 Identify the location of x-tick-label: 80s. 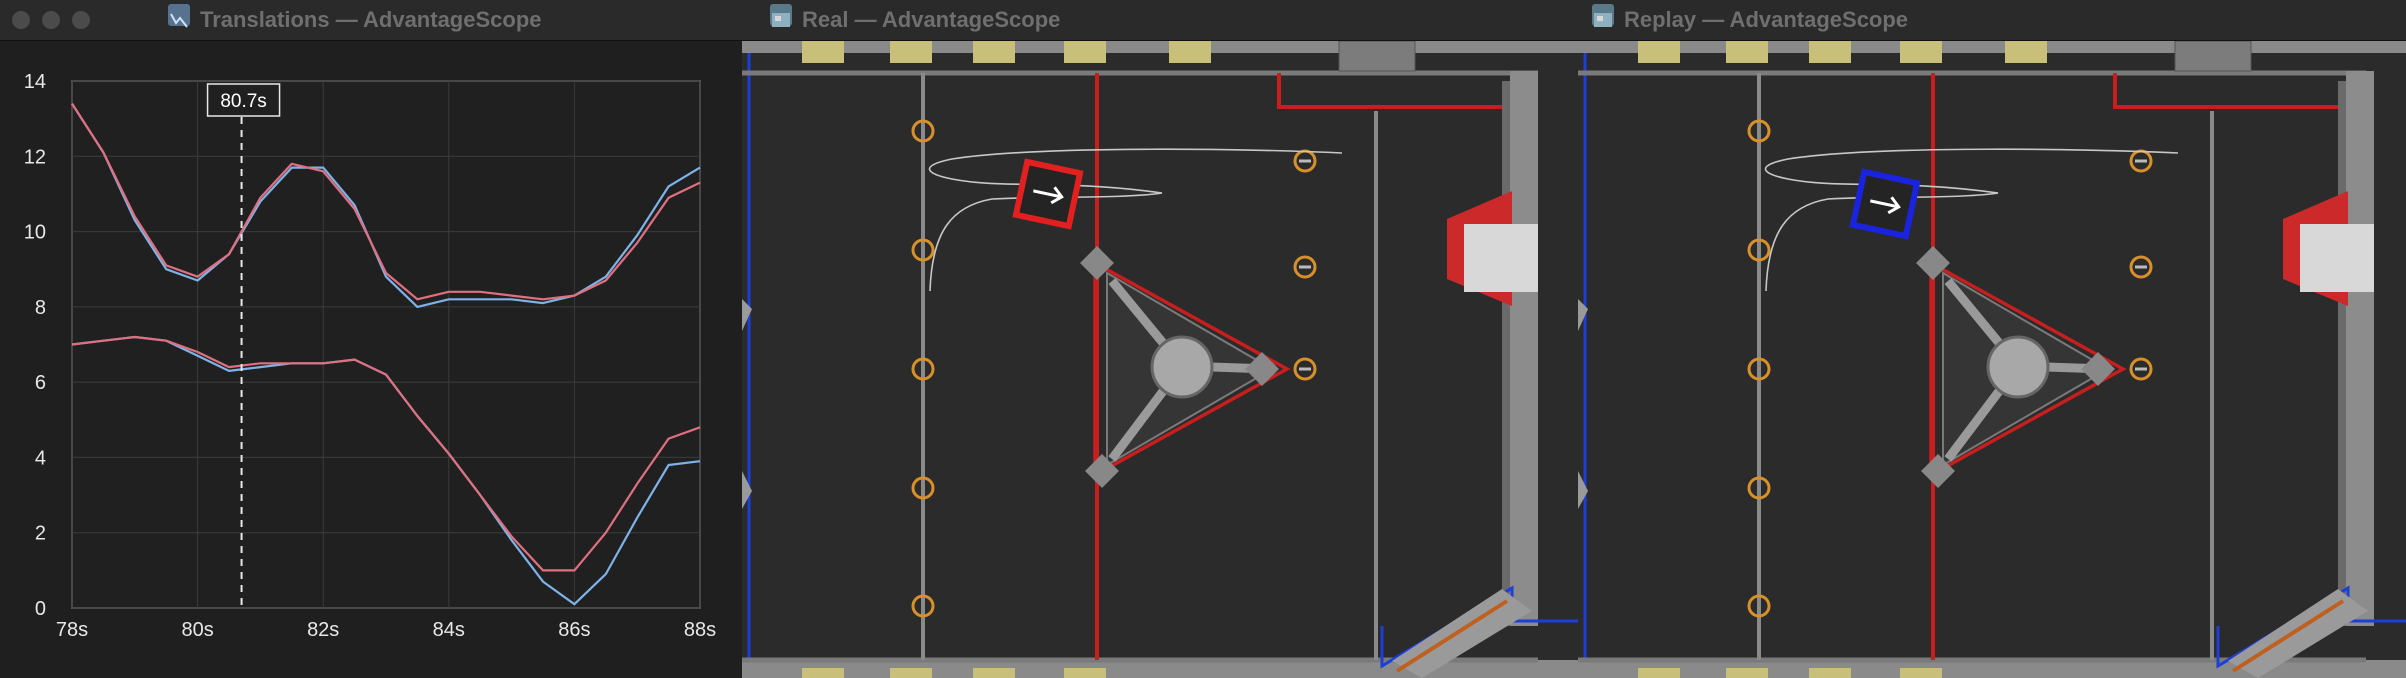
(197, 630).